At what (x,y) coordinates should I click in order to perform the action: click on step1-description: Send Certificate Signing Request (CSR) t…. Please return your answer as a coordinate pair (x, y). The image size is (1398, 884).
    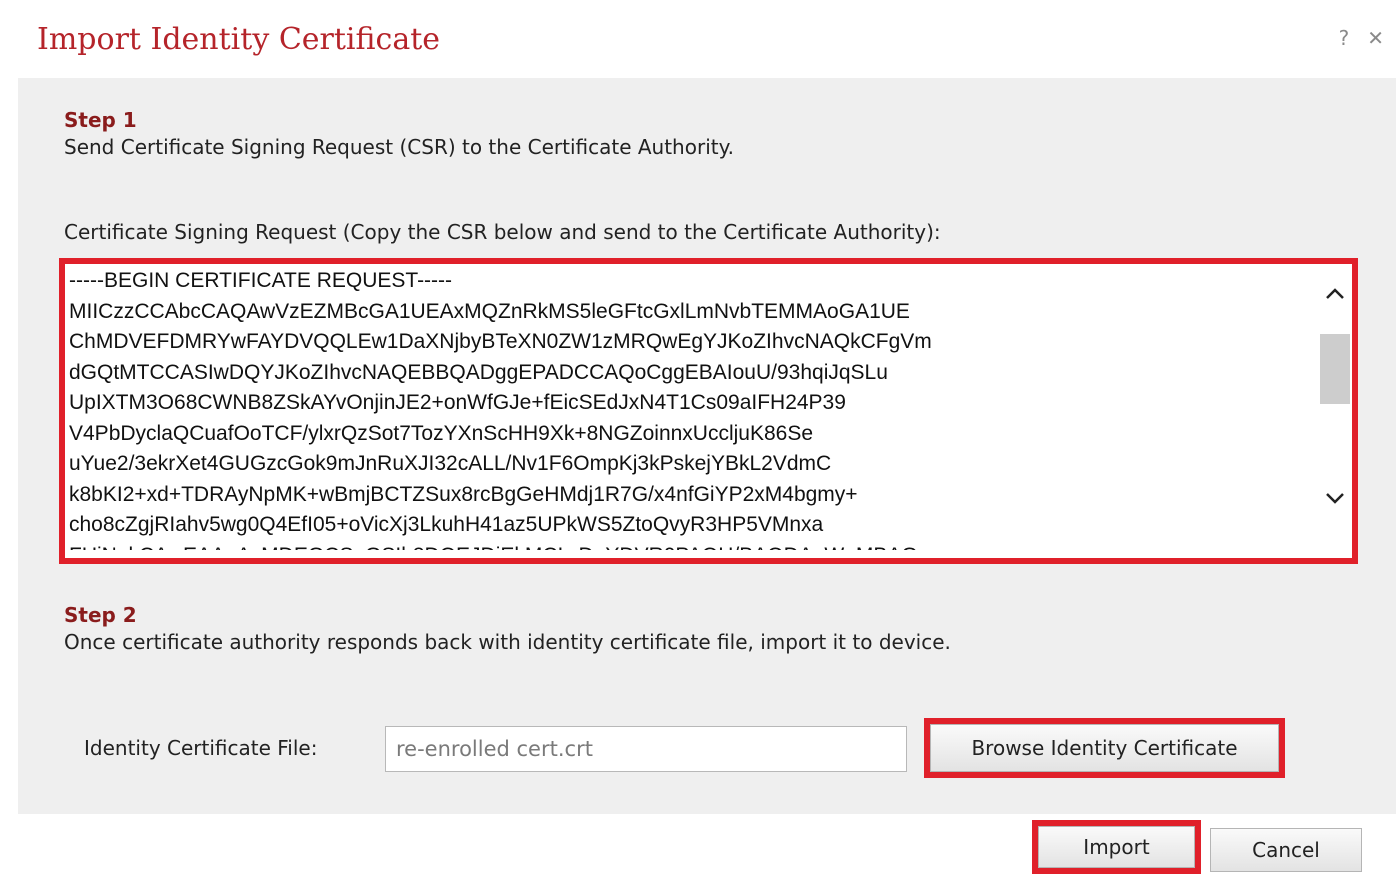
    Looking at the image, I should click on (399, 147).